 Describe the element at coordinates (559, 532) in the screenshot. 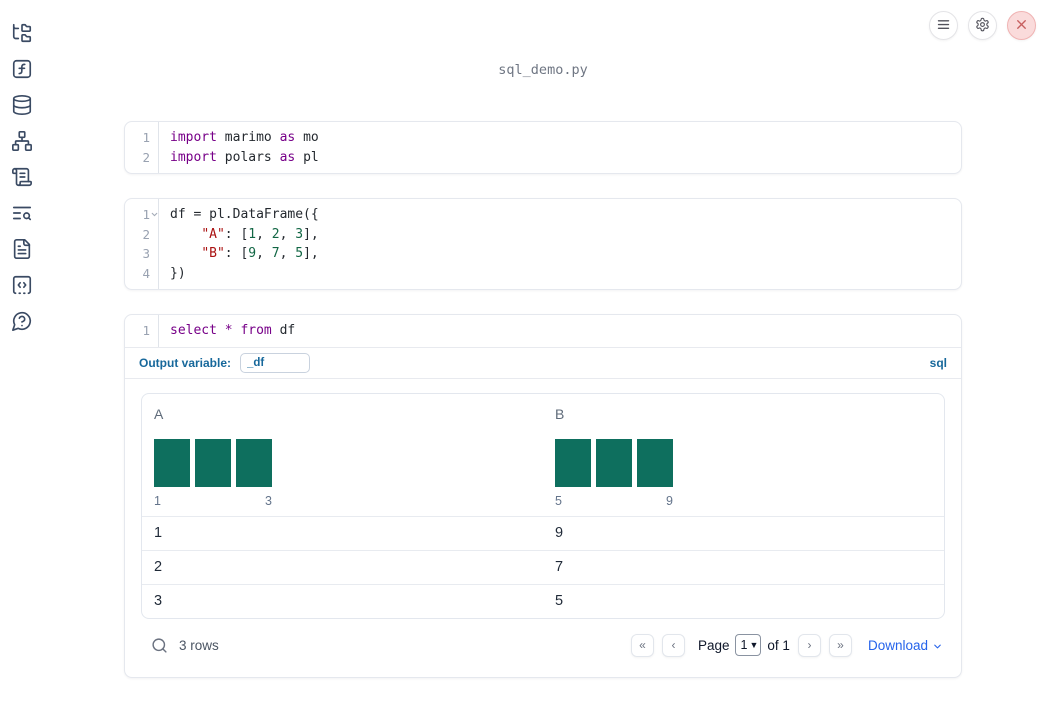

I see `table-cell: 9` at that location.